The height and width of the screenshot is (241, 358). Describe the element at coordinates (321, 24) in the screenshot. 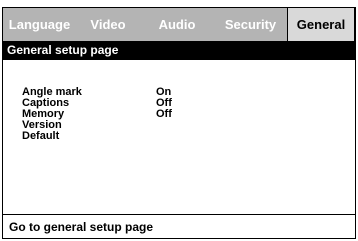

I see `tab-general: General` at that location.